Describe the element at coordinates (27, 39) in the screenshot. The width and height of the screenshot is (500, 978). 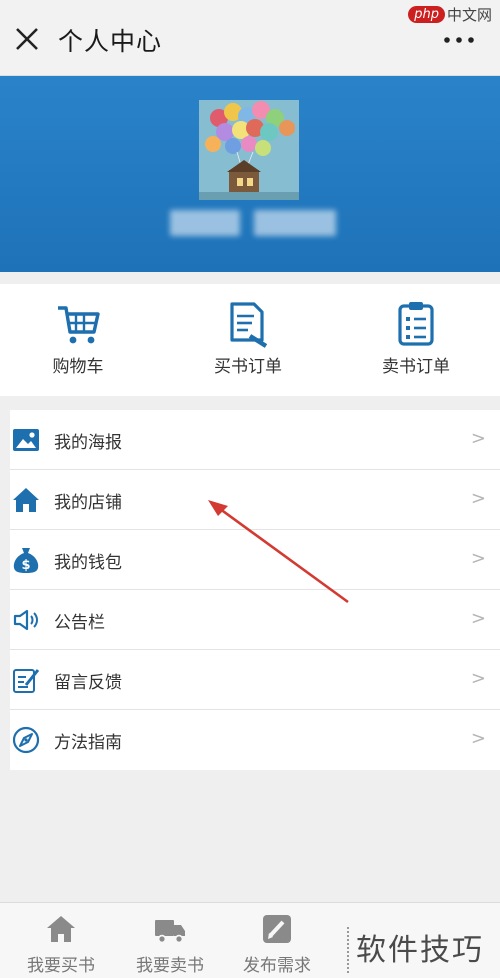
I see `close-icon` at that location.